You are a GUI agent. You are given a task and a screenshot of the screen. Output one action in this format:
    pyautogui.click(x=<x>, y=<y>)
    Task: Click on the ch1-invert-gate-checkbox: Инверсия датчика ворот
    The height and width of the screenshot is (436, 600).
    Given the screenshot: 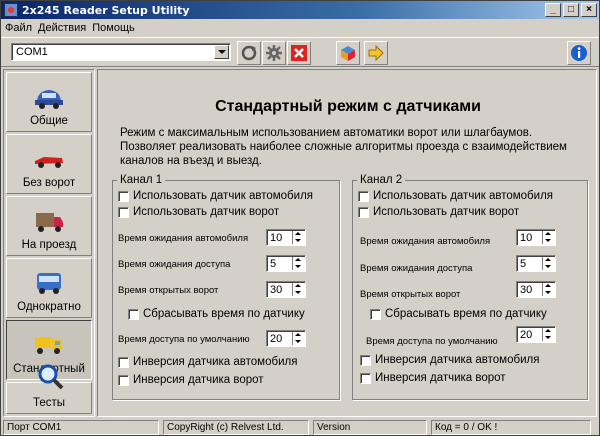 What is the action you would take?
    pyautogui.click(x=191, y=380)
    